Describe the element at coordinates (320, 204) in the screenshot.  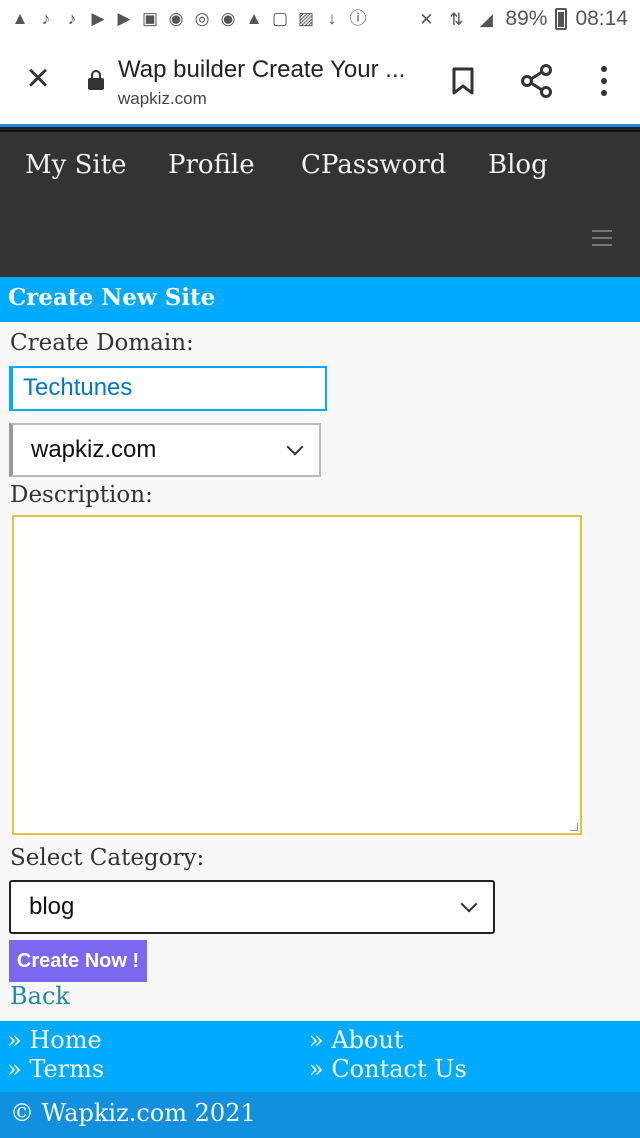
I see `site-nav: My Site Profile CPassword Blog` at that location.